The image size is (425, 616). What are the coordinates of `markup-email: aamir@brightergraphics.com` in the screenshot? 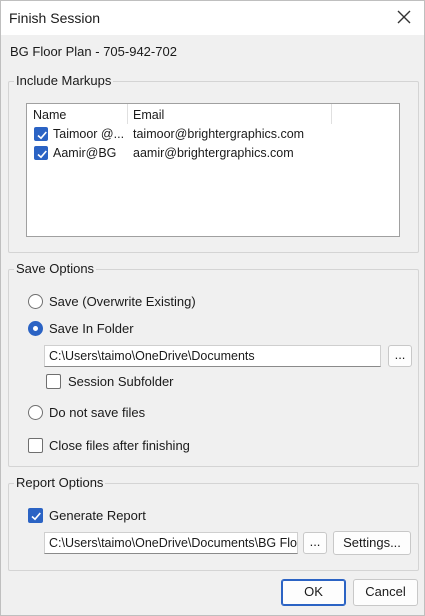 It's located at (213, 153).